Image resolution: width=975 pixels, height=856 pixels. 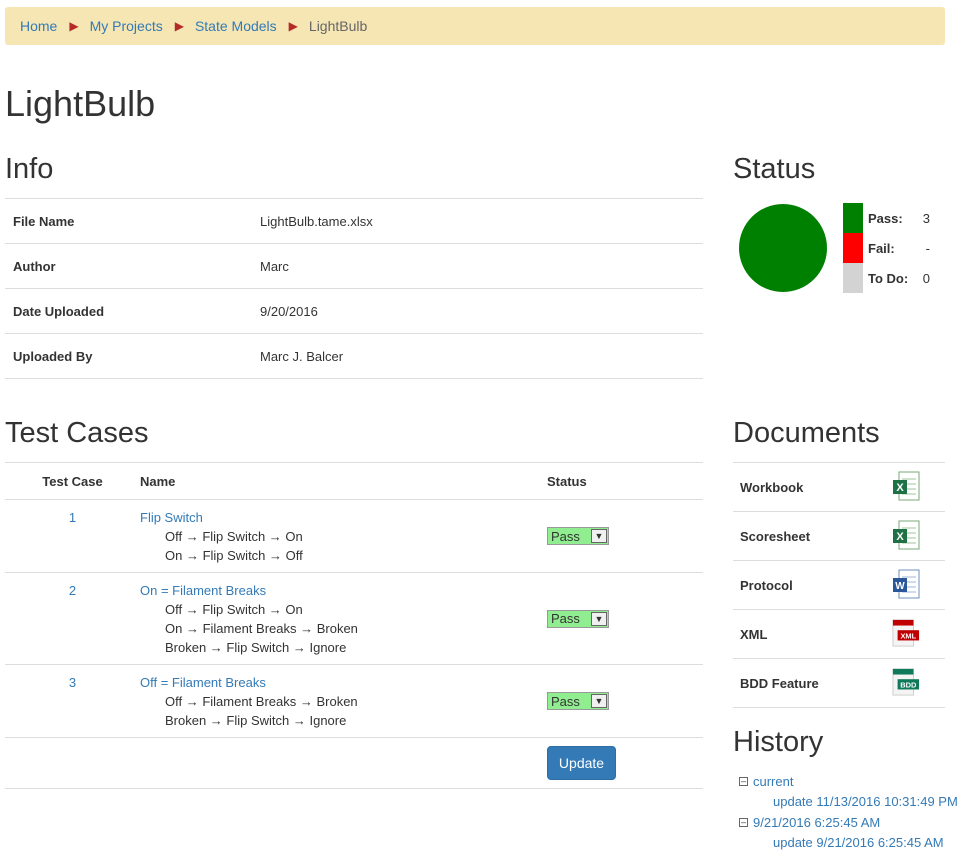 I want to click on bdd-icon: BDD, so click(x=906, y=682).